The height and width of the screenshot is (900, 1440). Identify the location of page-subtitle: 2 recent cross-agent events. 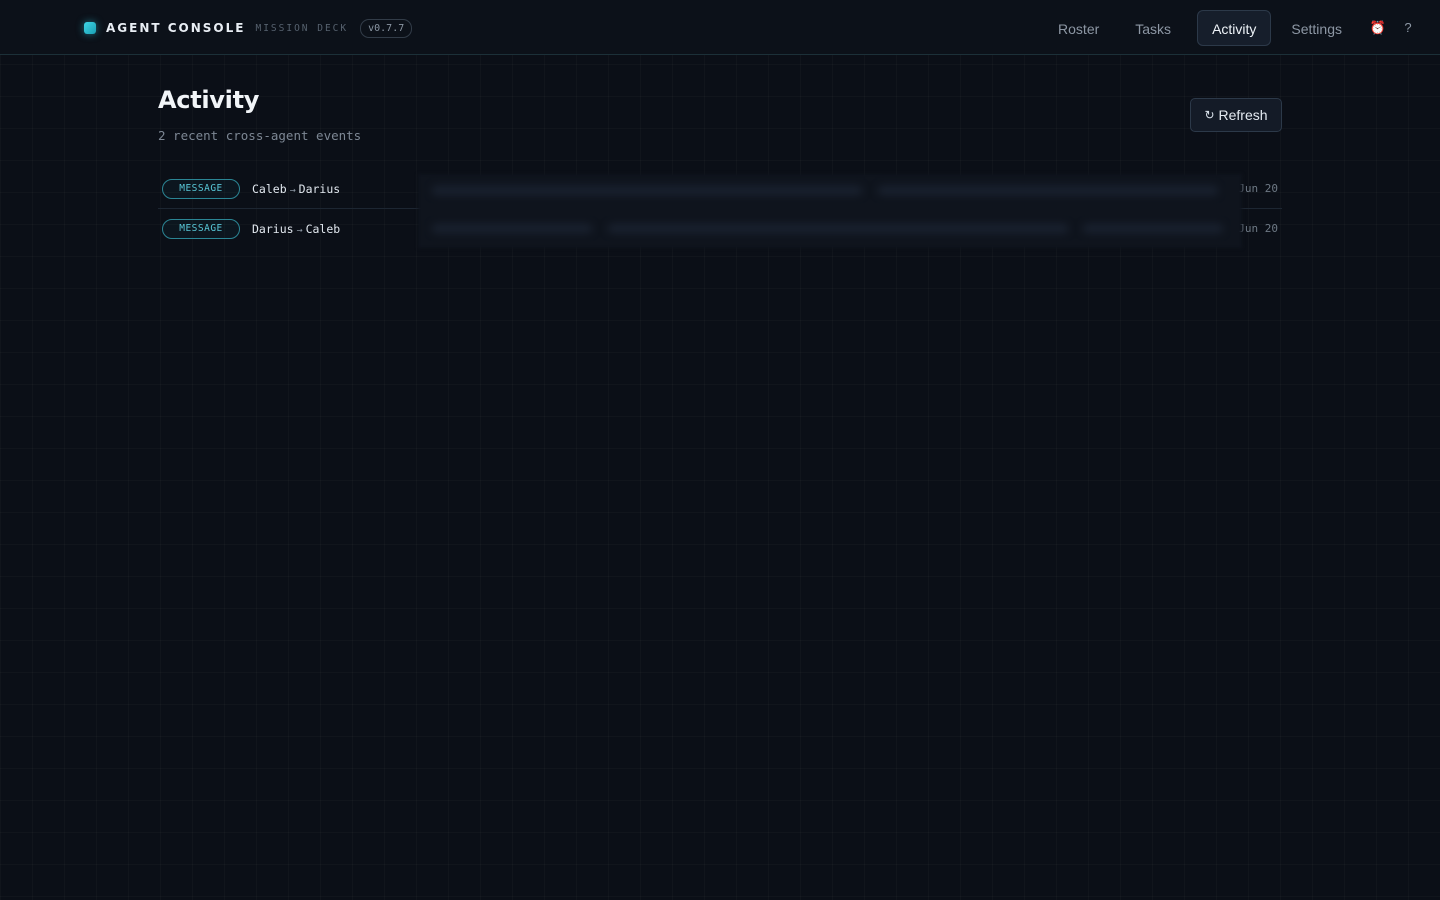
(260, 135).